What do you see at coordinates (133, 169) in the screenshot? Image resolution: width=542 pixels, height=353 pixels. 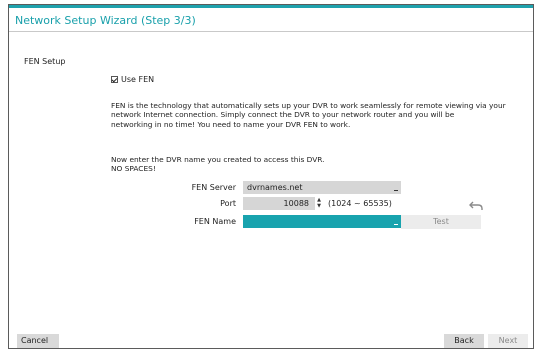 I see `instruction-line: NO SPACES!` at bounding box center [133, 169].